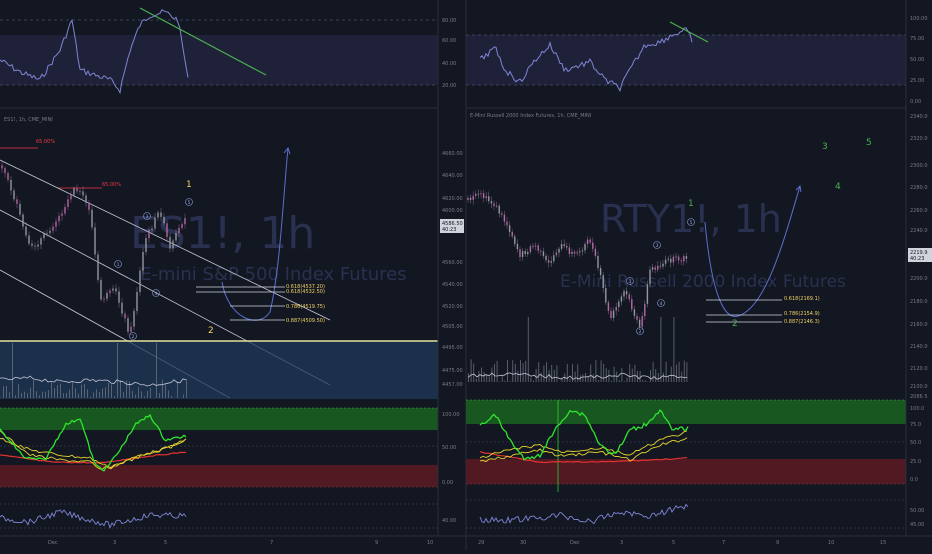  What do you see at coordinates (802, 299) in the screenshot?
I see `right-fib-label-1: 0.618(2169.1)` at bounding box center [802, 299].